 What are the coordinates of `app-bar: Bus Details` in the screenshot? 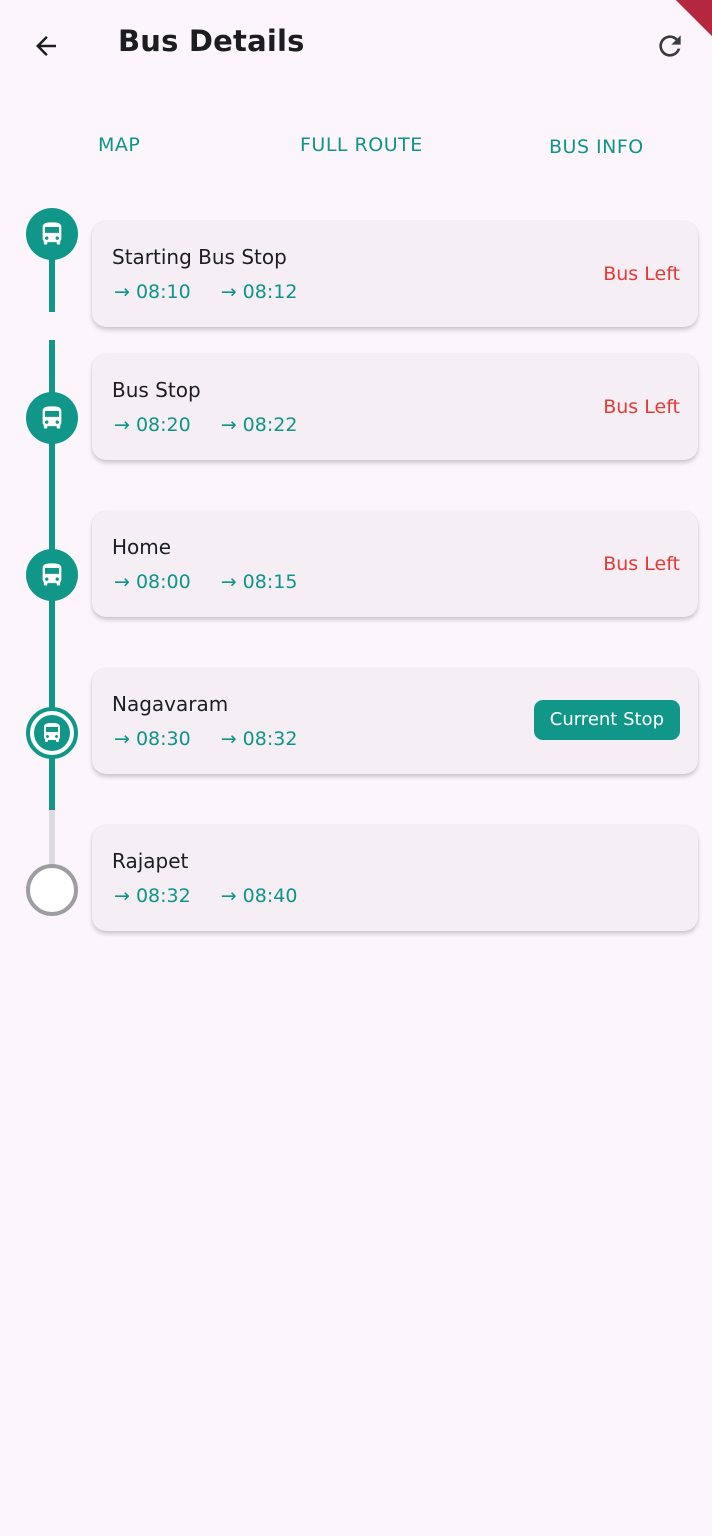 It's located at (356, 46).